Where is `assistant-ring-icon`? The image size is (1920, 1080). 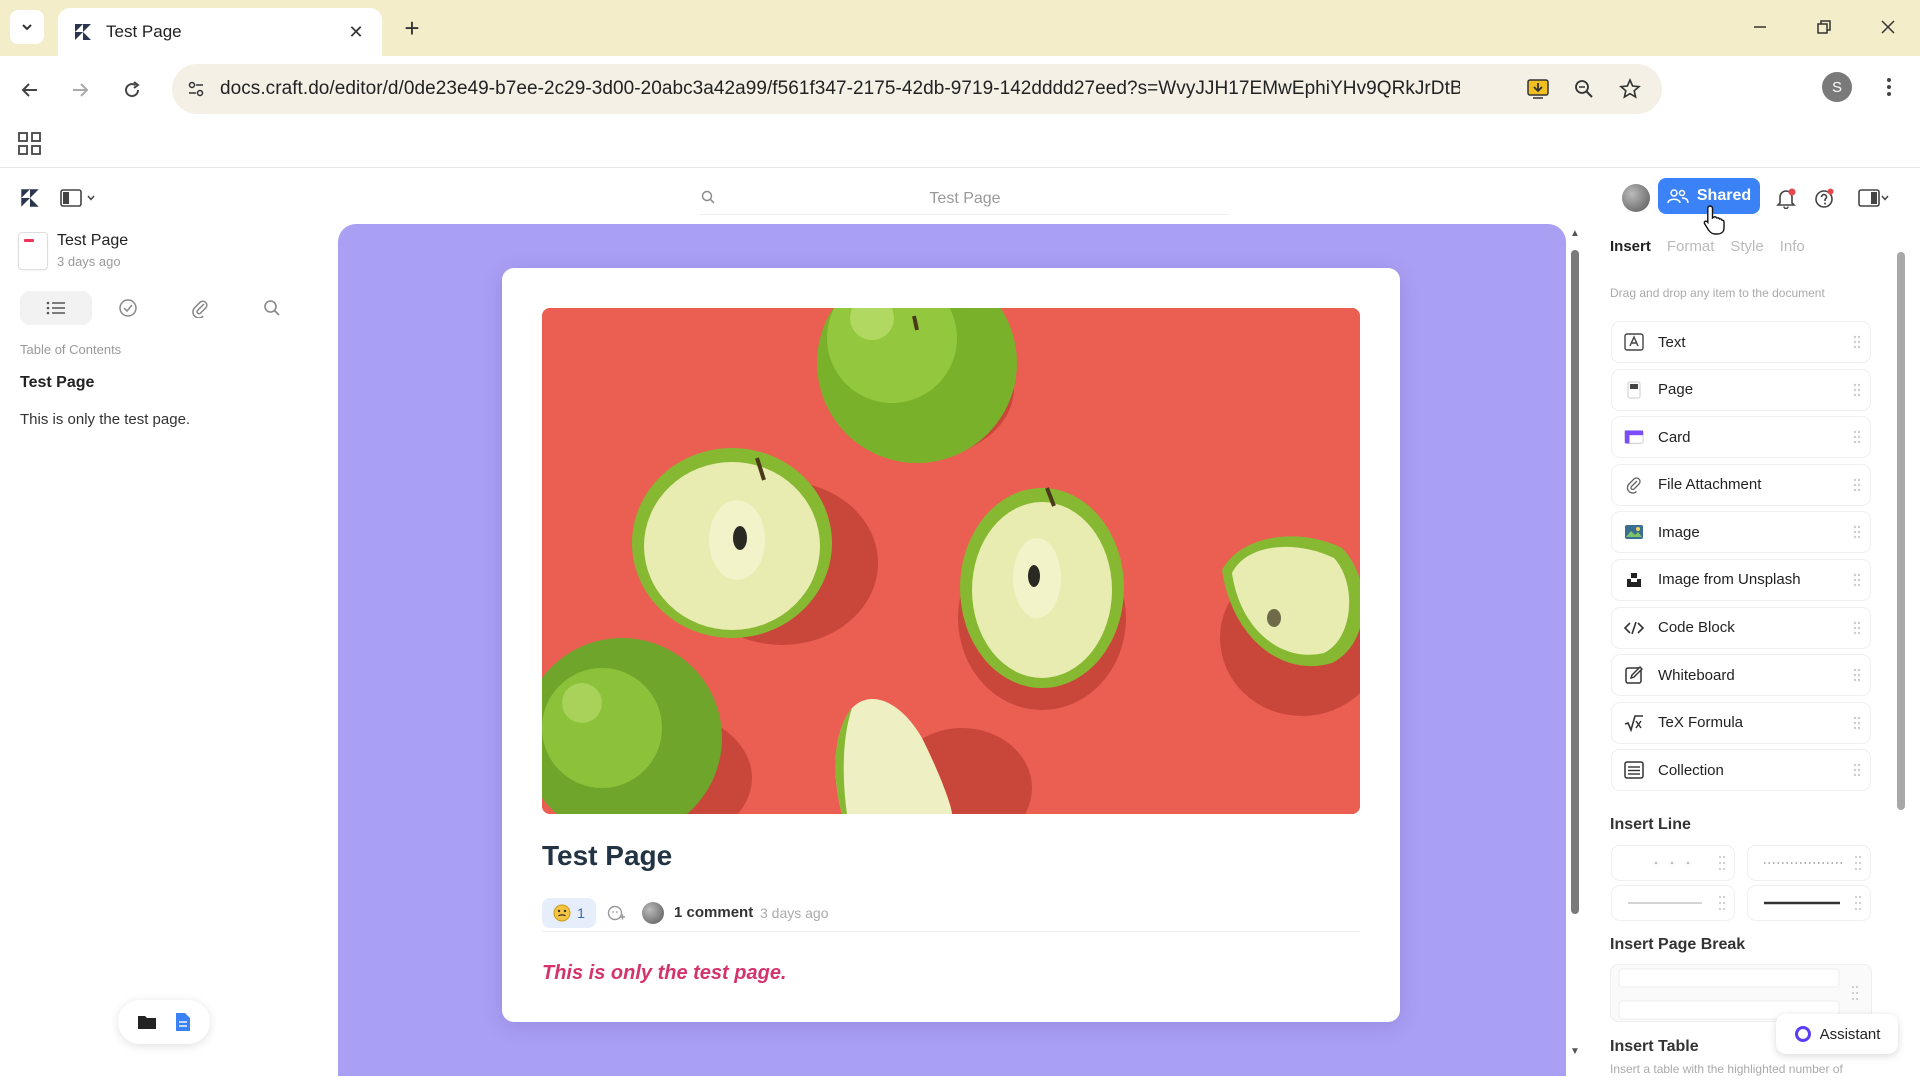 assistant-ring-icon is located at coordinates (1802, 1034).